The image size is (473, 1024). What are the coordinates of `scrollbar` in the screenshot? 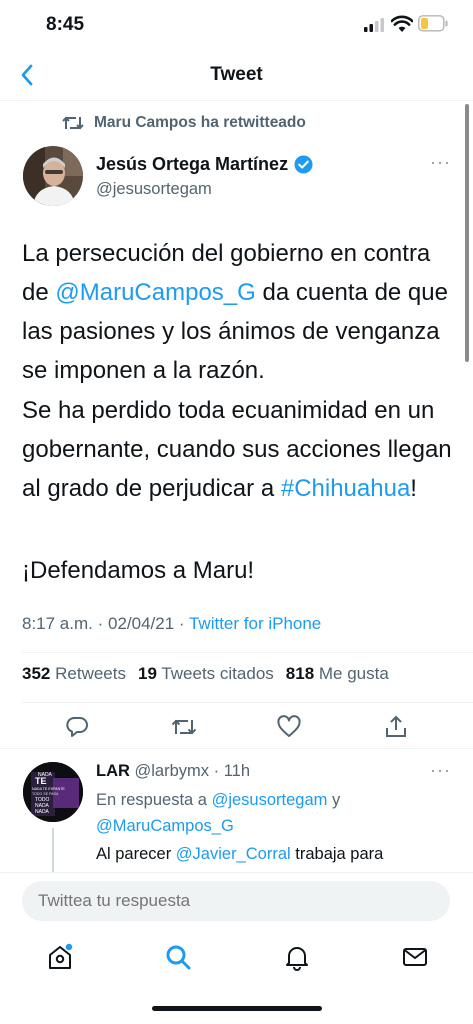 It's located at (467, 233).